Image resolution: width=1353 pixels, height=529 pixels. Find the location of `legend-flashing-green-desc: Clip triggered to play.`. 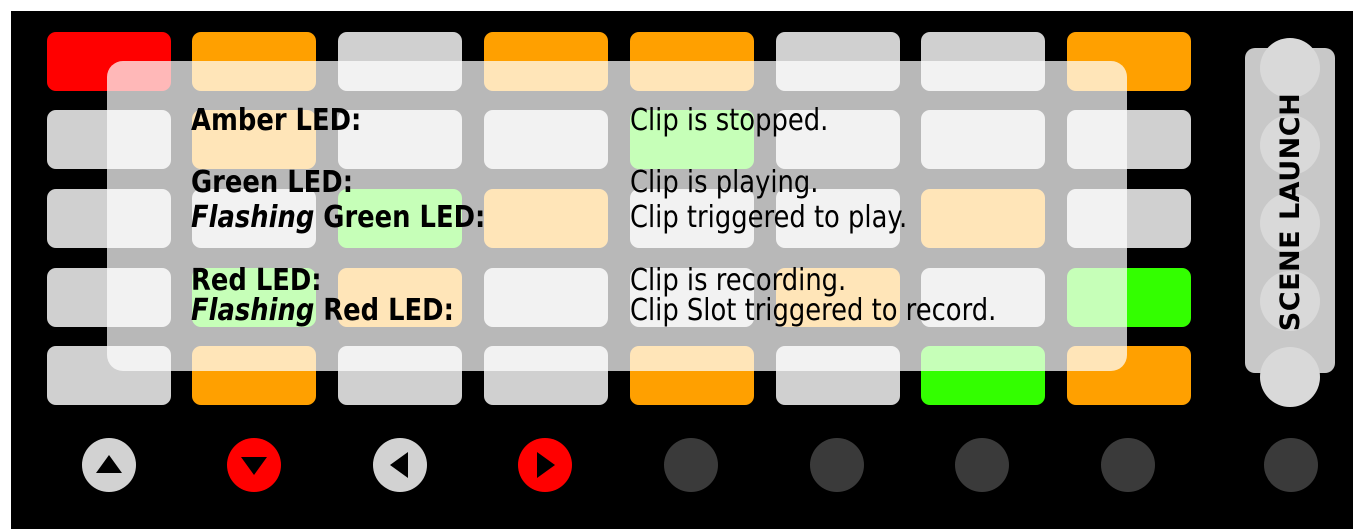

legend-flashing-green-desc: Clip triggered to play. is located at coordinates (769, 217).